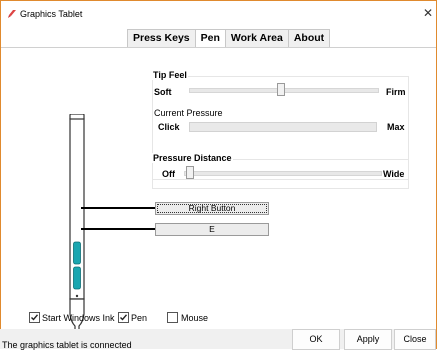 Image resolution: width=437 pixels, height=350 pixels. What do you see at coordinates (51, 14) in the screenshot?
I see `window-title: Graphics Tablet` at bounding box center [51, 14].